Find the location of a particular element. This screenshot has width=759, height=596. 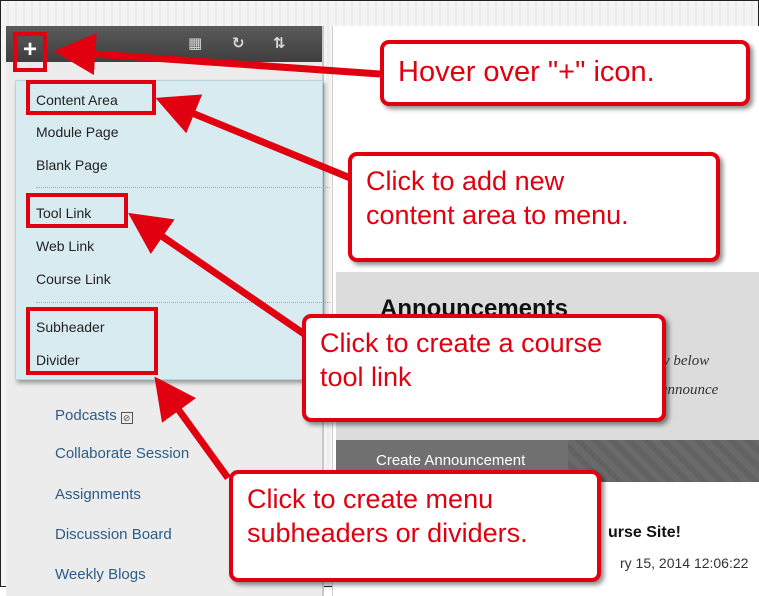

callout-content-area: Click to add new content area to menu. is located at coordinates (534, 207).